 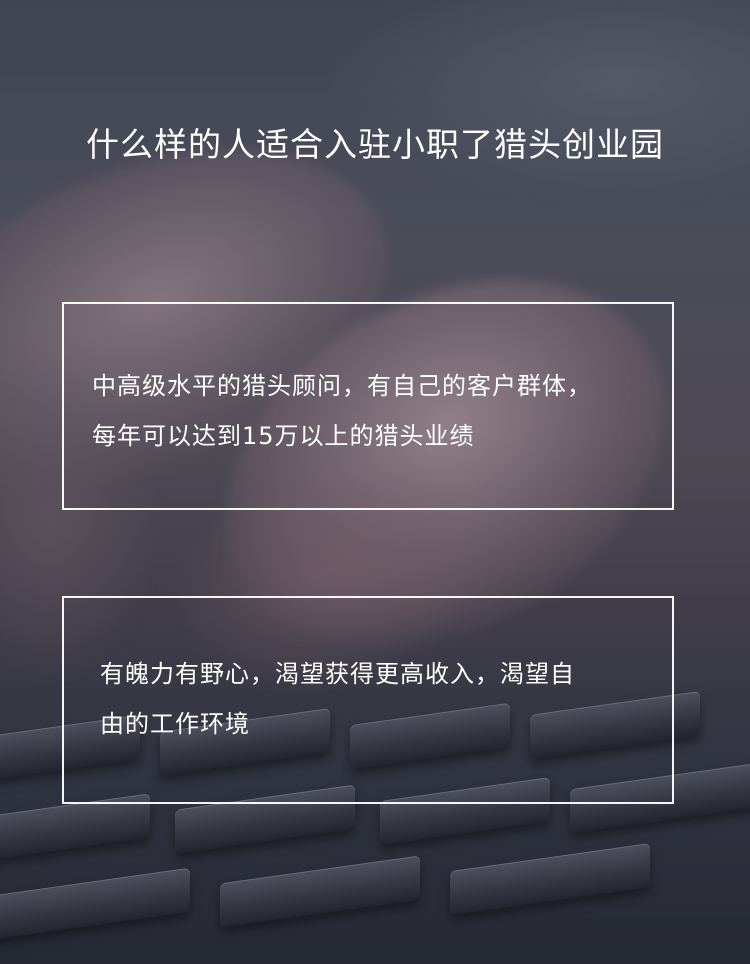 I want to click on card-text-line: 中高级水平的猎头顾问，有自己的客户群体，, so click(x=342, y=386).